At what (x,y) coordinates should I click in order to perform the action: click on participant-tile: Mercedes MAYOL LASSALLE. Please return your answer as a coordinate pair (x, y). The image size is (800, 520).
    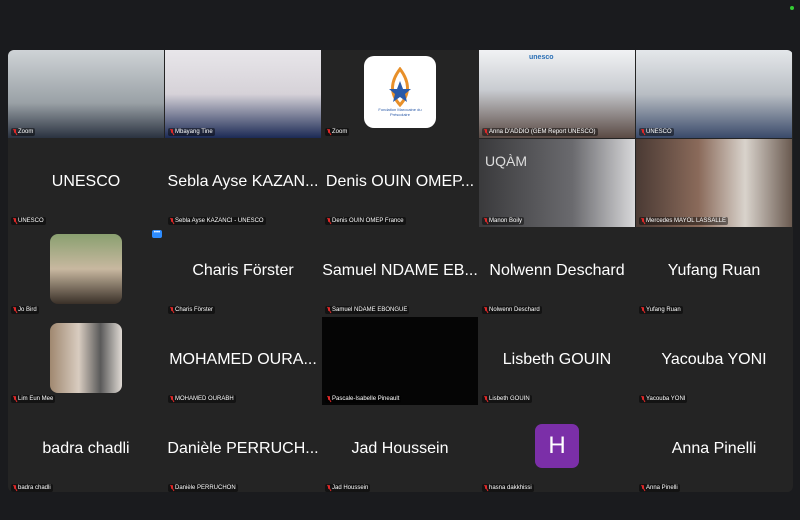
    Looking at the image, I should click on (714, 183).